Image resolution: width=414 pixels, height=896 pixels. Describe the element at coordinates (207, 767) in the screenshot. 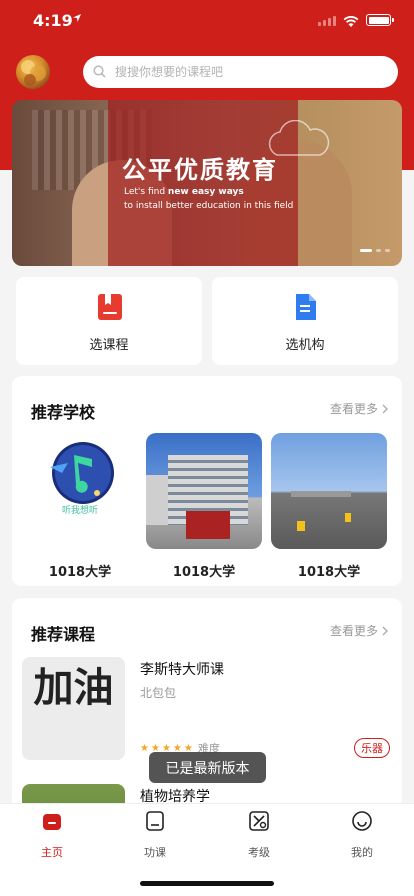

I see `toast-message: 已是最新版本` at that location.